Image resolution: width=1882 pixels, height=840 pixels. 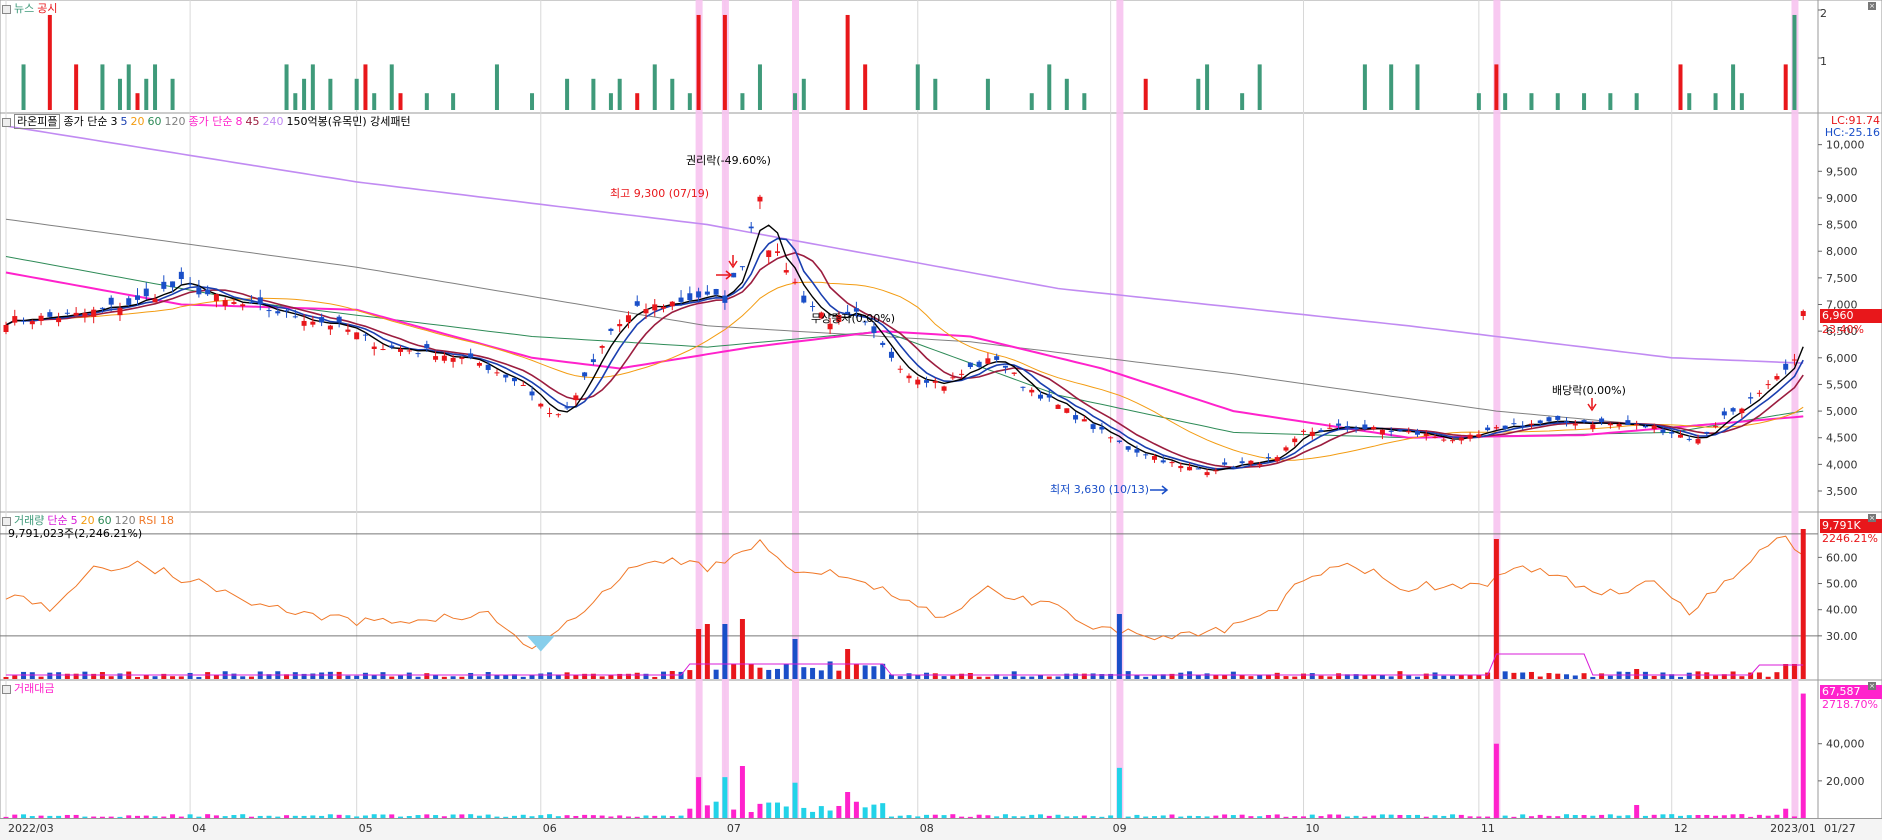 What do you see at coordinates (105, 520) in the screenshot?
I see `legend-vol-ma60: 60` at bounding box center [105, 520].